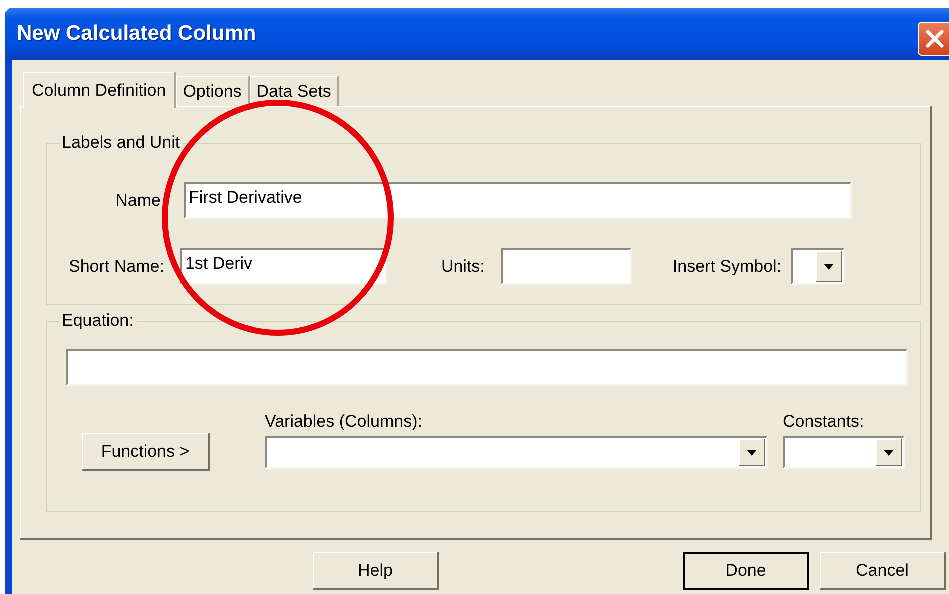 The width and height of the screenshot is (949, 594). Describe the element at coordinates (746, 571) in the screenshot. I see `dialog-button: Done` at that location.